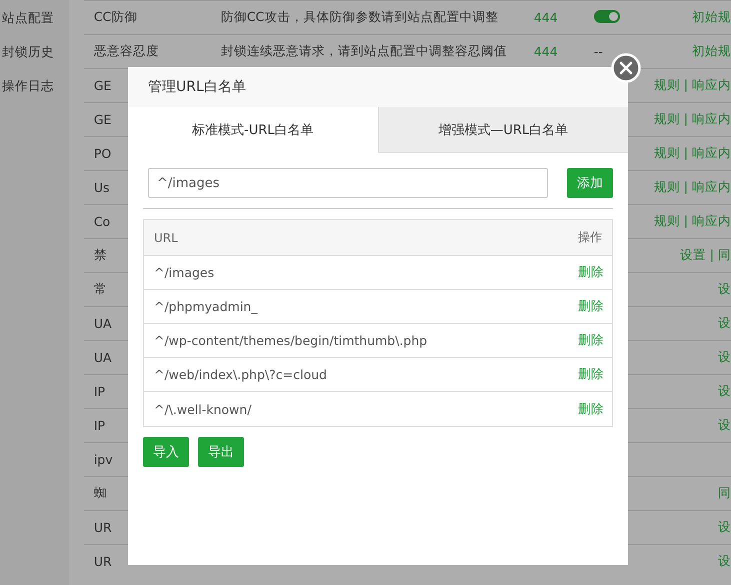 The image size is (731, 585). What do you see at coordinates (503, 130) in the screenshot?
I see `tab: 增强模式—URL白名单` at bounding box center [503, 130].